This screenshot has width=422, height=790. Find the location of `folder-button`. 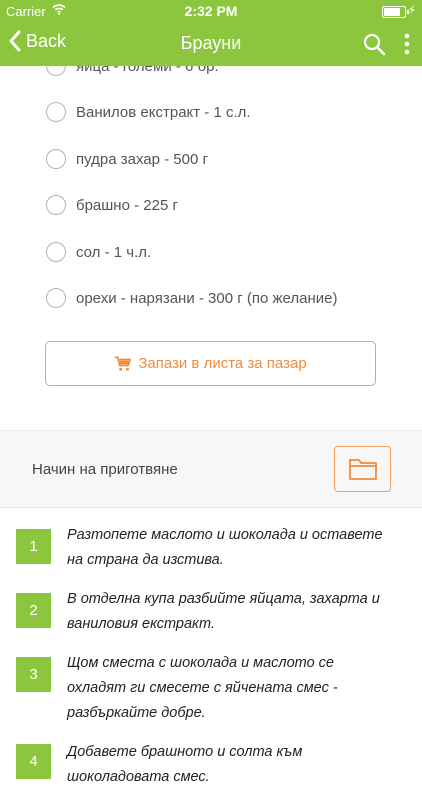

folder-button is located at coordinates (362, 469).